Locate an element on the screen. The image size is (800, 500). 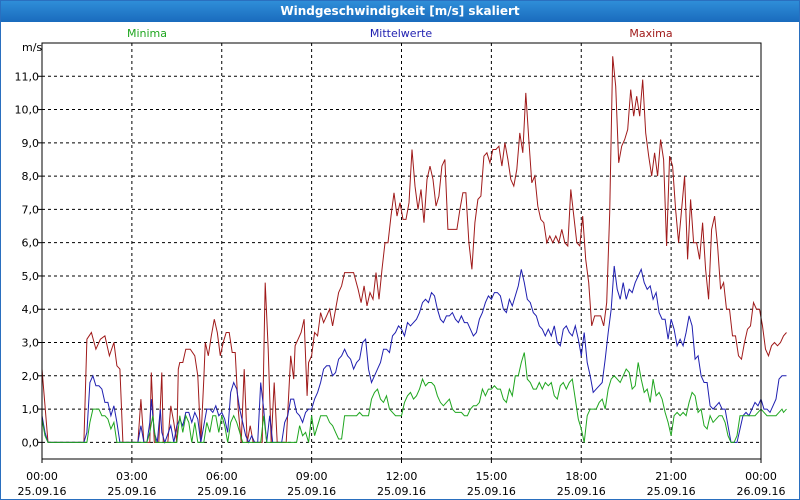
y-axis-unit: m/s is located at coordinates (32, 47).